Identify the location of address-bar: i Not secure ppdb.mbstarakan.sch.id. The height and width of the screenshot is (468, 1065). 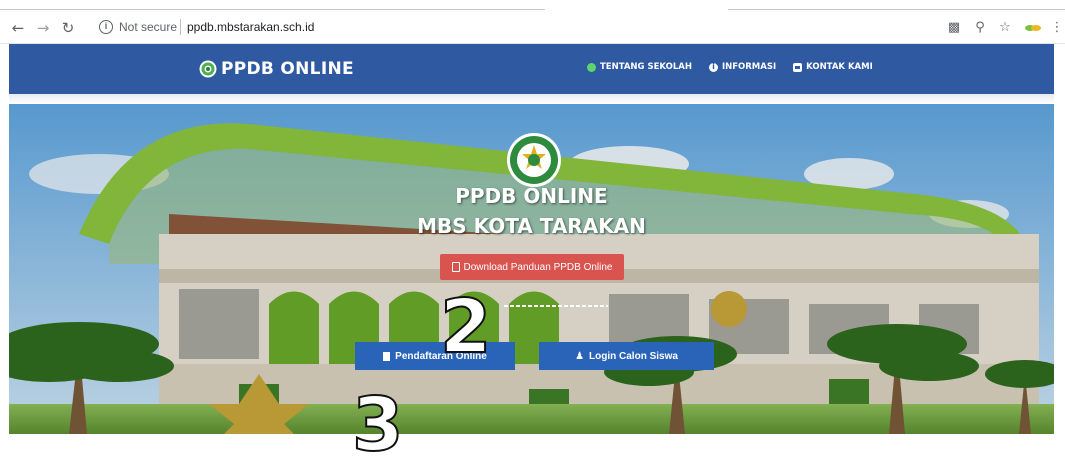
(502, 28).